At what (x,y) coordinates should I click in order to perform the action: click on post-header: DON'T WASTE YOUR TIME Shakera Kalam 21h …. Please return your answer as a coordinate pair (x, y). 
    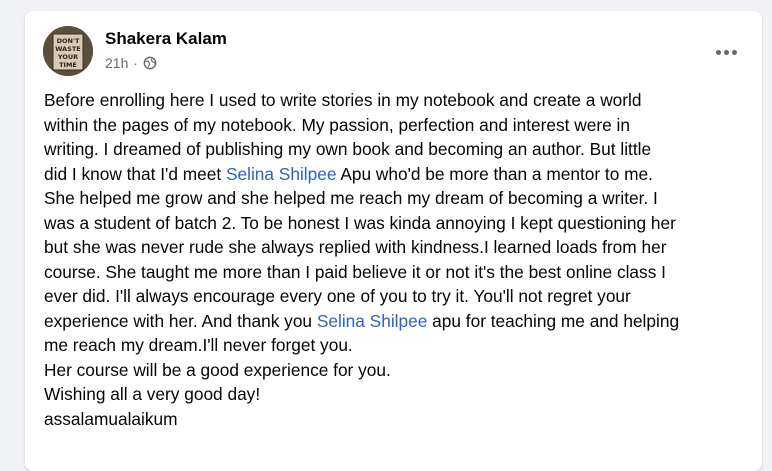
    Looking at the image, I should click on (393, 52).